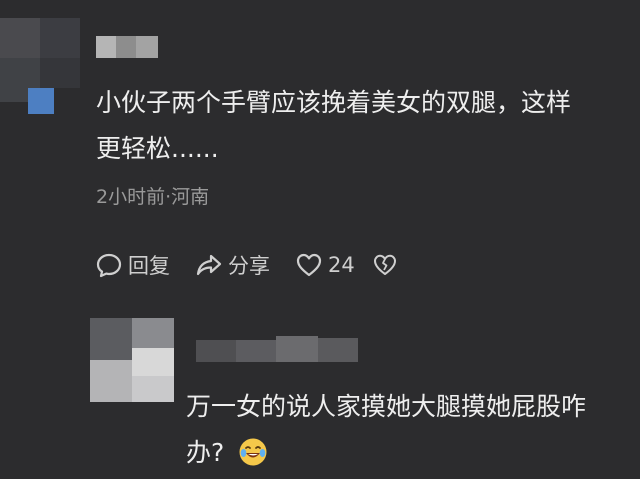 This screenshot has width=640, height=479. Describe the element at coordinates (109, 265) in the screenshot. I see `reply-bubble-icon` at that location.